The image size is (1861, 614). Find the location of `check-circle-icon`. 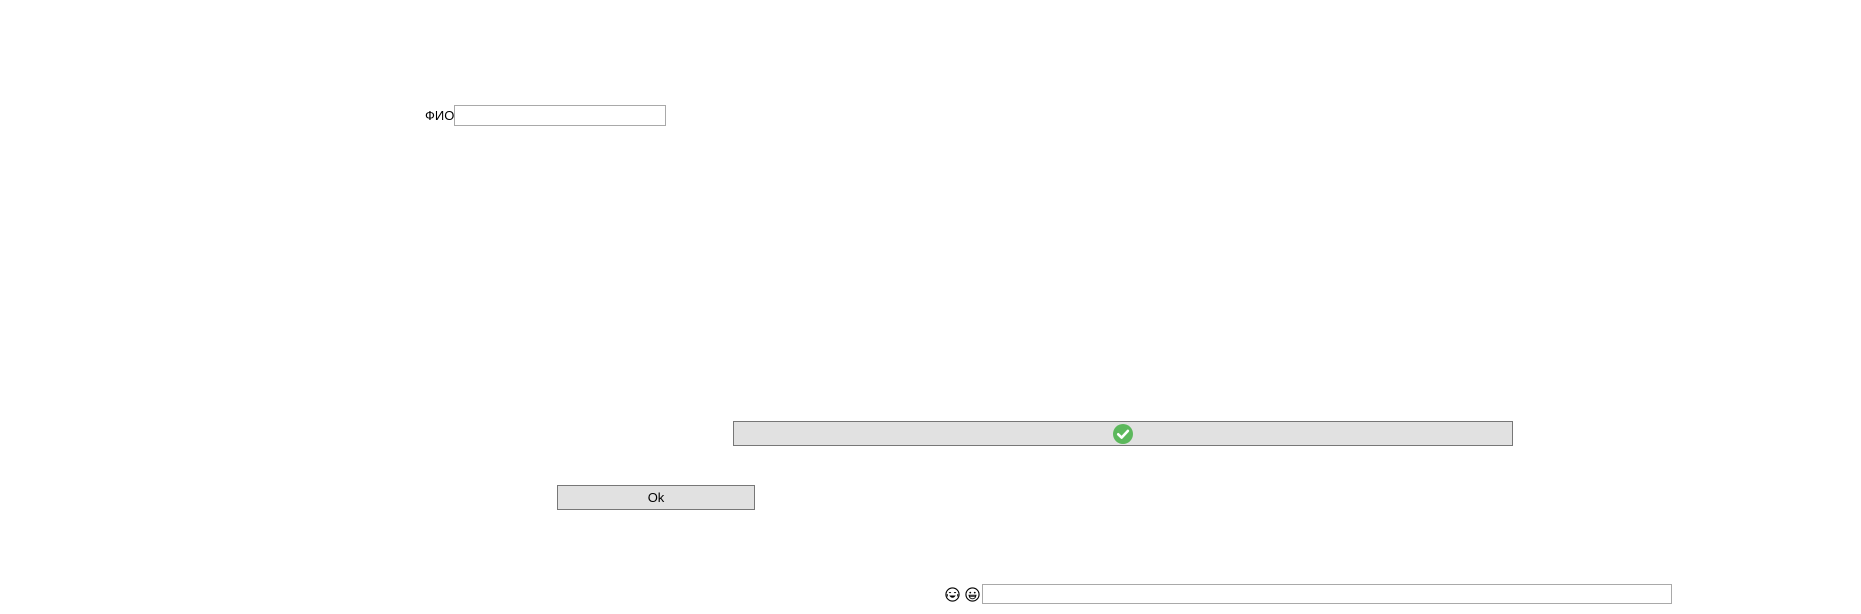

check-circle-icon is located at coordinates (1123, 433).